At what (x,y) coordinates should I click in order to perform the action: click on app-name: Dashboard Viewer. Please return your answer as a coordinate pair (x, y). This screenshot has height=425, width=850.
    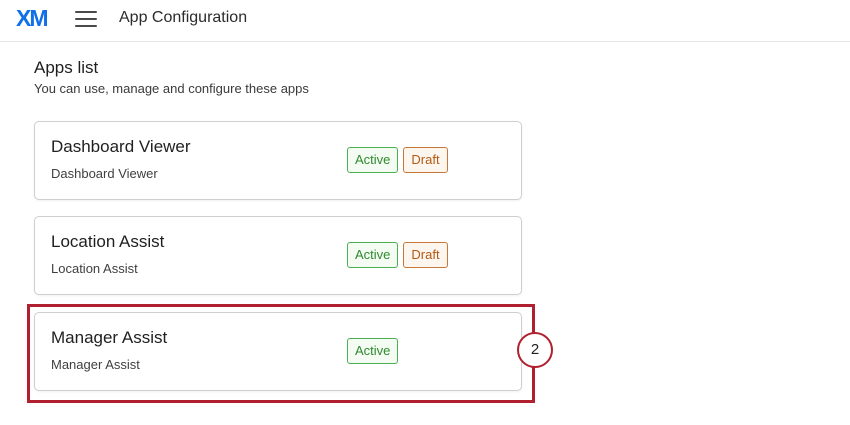
    Looking at the image, I should click on (121, 146).